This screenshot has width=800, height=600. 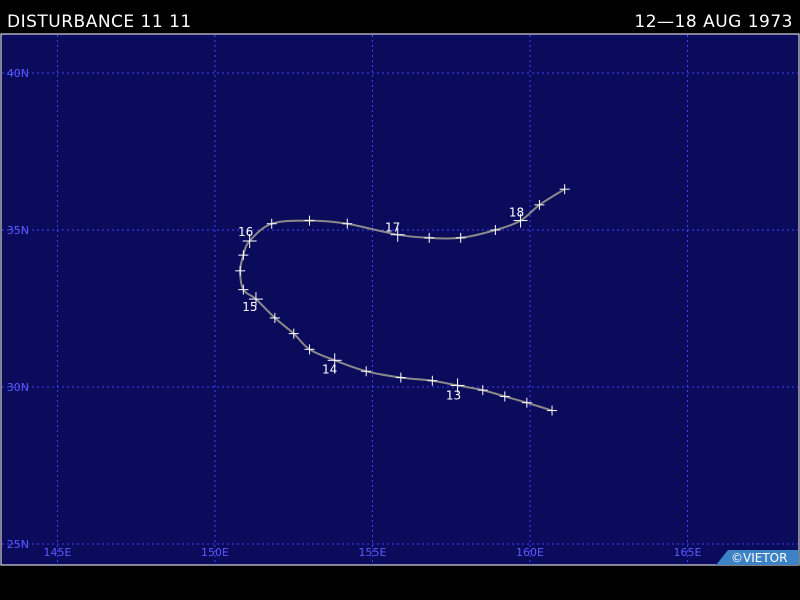 I want to click on credit-badge: ©VIETOR, so click(x=757, y=557).